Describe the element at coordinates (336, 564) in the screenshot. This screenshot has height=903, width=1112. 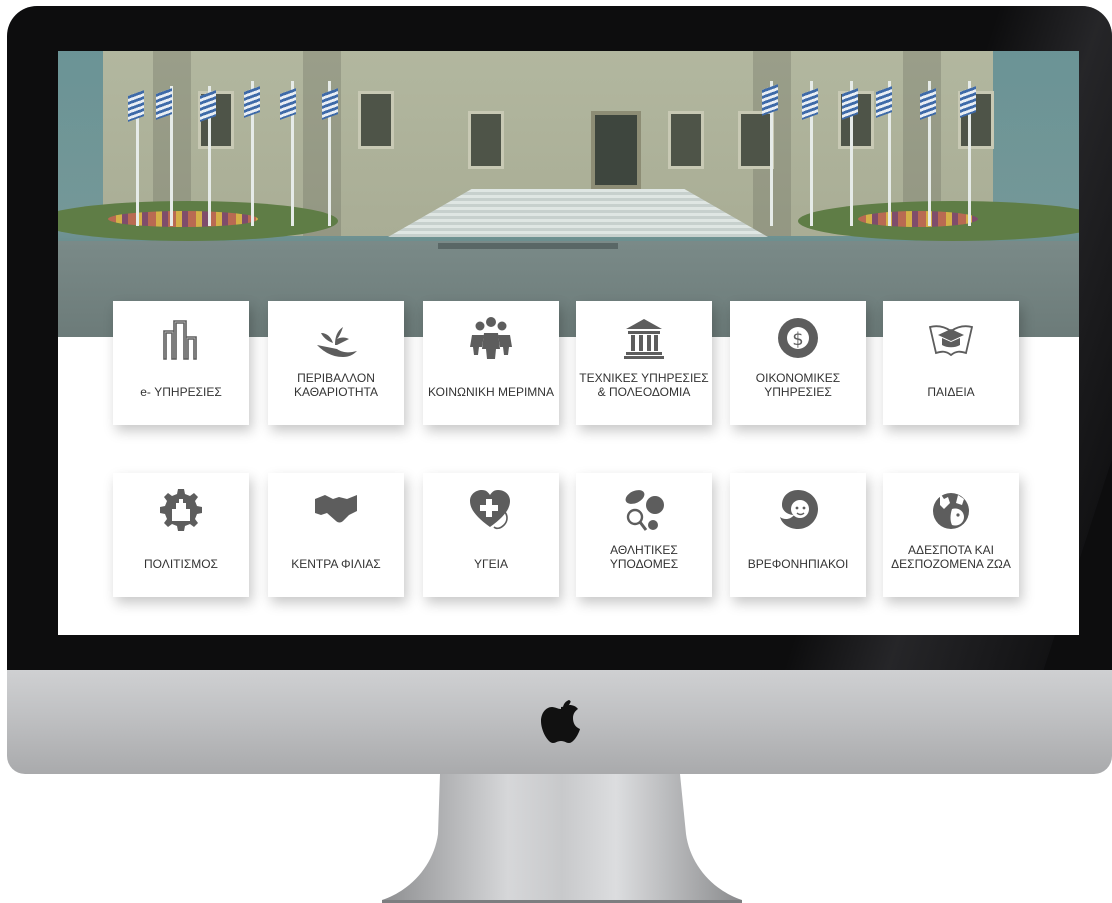
I see `tile-label: ΚΕΝΤΡΑ ΦΙΛΙΑΣ` at that location.